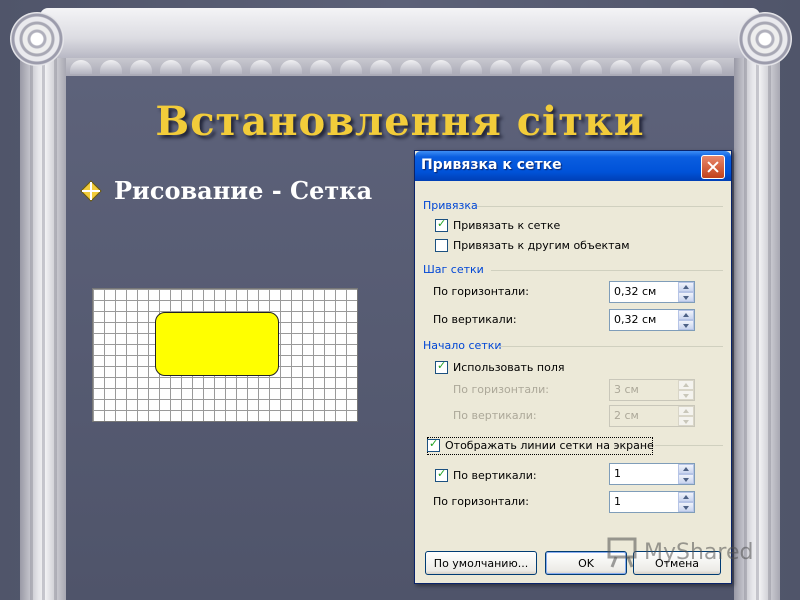 This screenshot has width=800, height=600. I want to click on left-capital, so click(50, 35).